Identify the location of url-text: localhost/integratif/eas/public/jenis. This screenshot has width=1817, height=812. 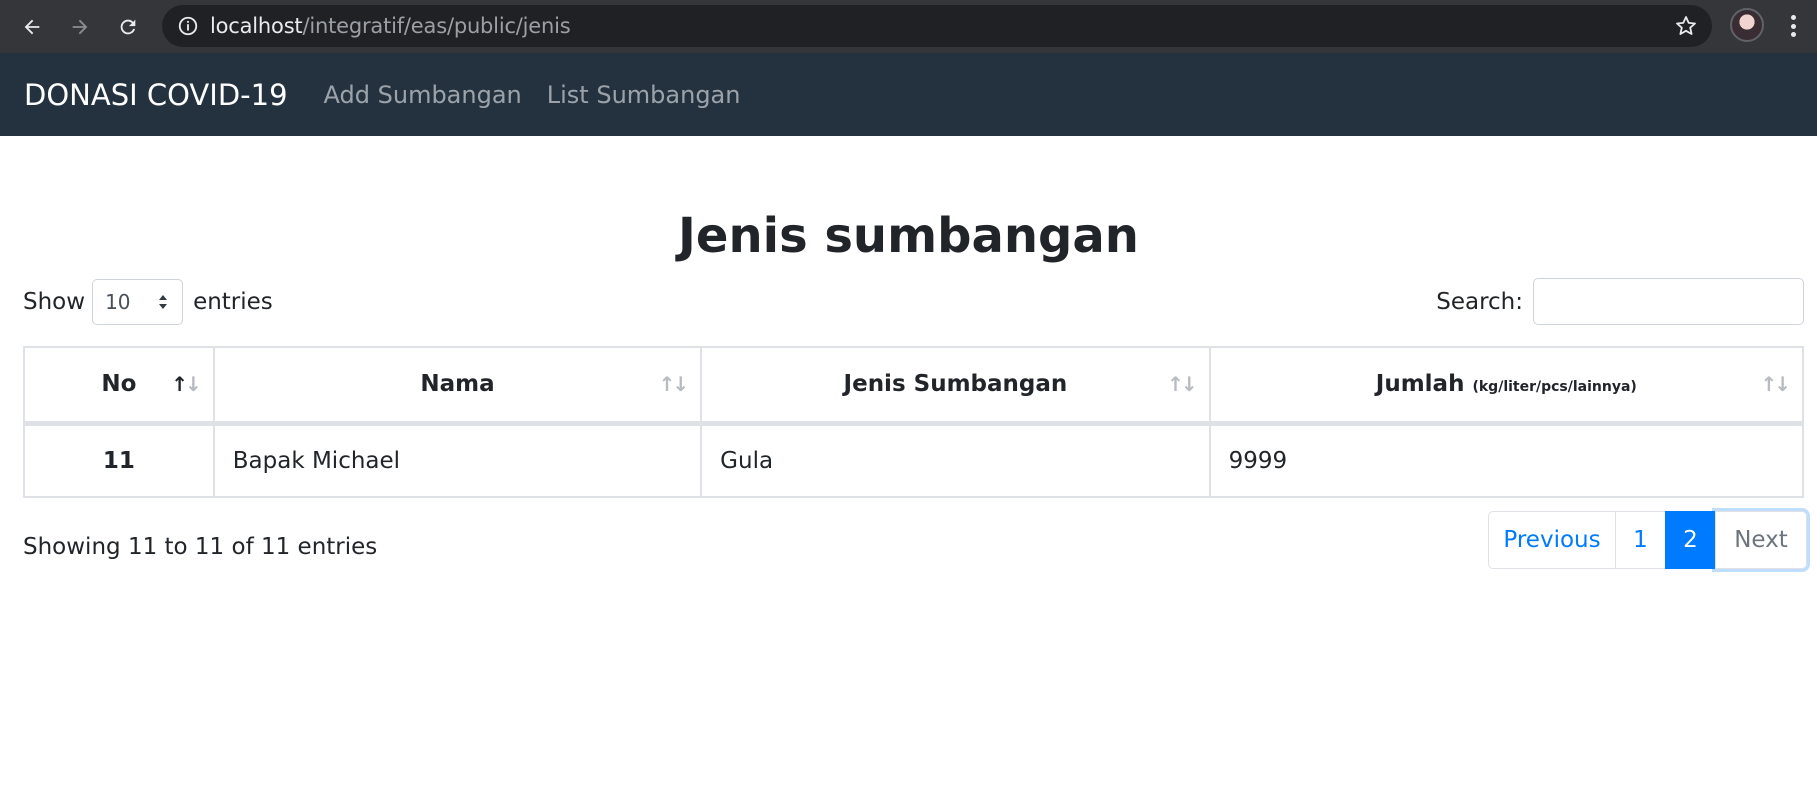
(390, 26).